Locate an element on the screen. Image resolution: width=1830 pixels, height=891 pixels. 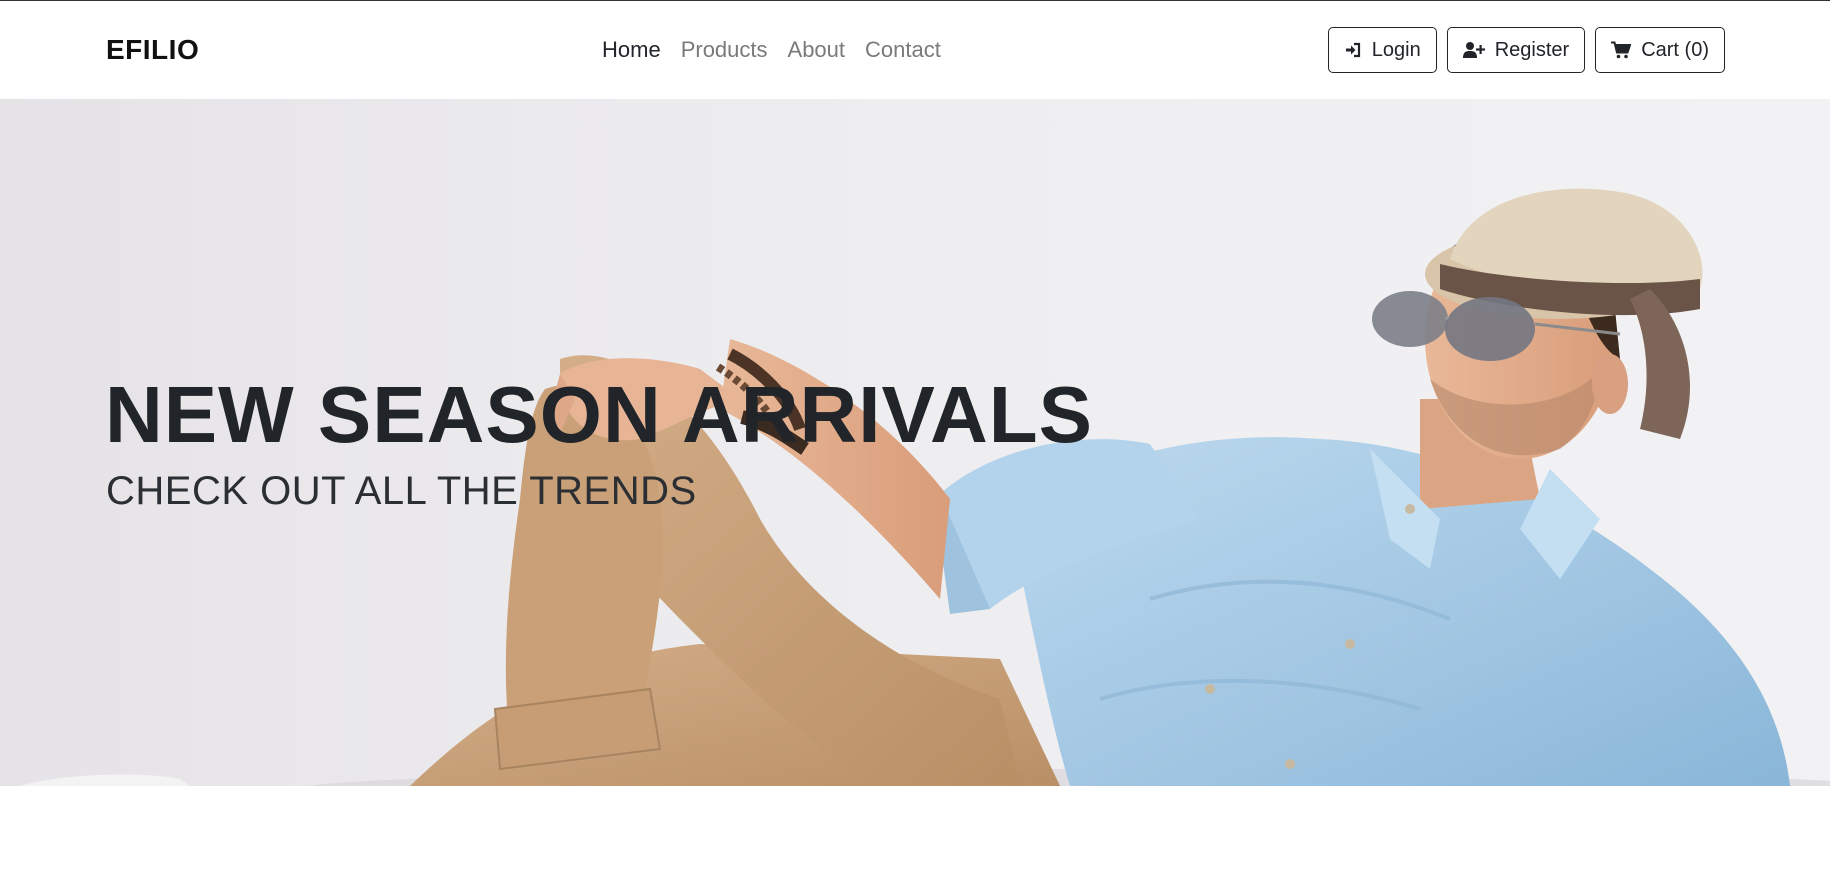
nav-link-about: About is located at coordinates (817, 50).